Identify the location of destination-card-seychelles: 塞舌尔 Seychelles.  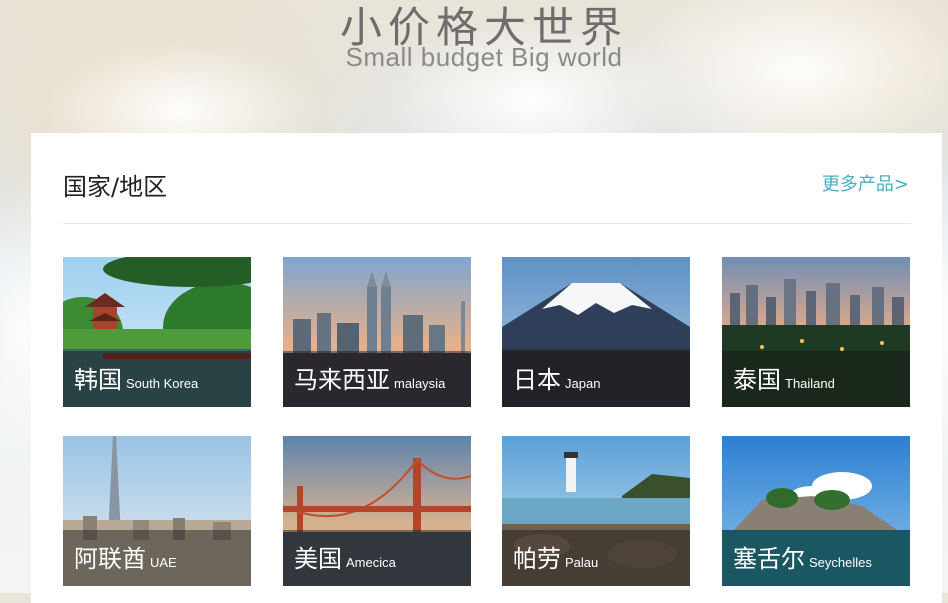
(816, 511).